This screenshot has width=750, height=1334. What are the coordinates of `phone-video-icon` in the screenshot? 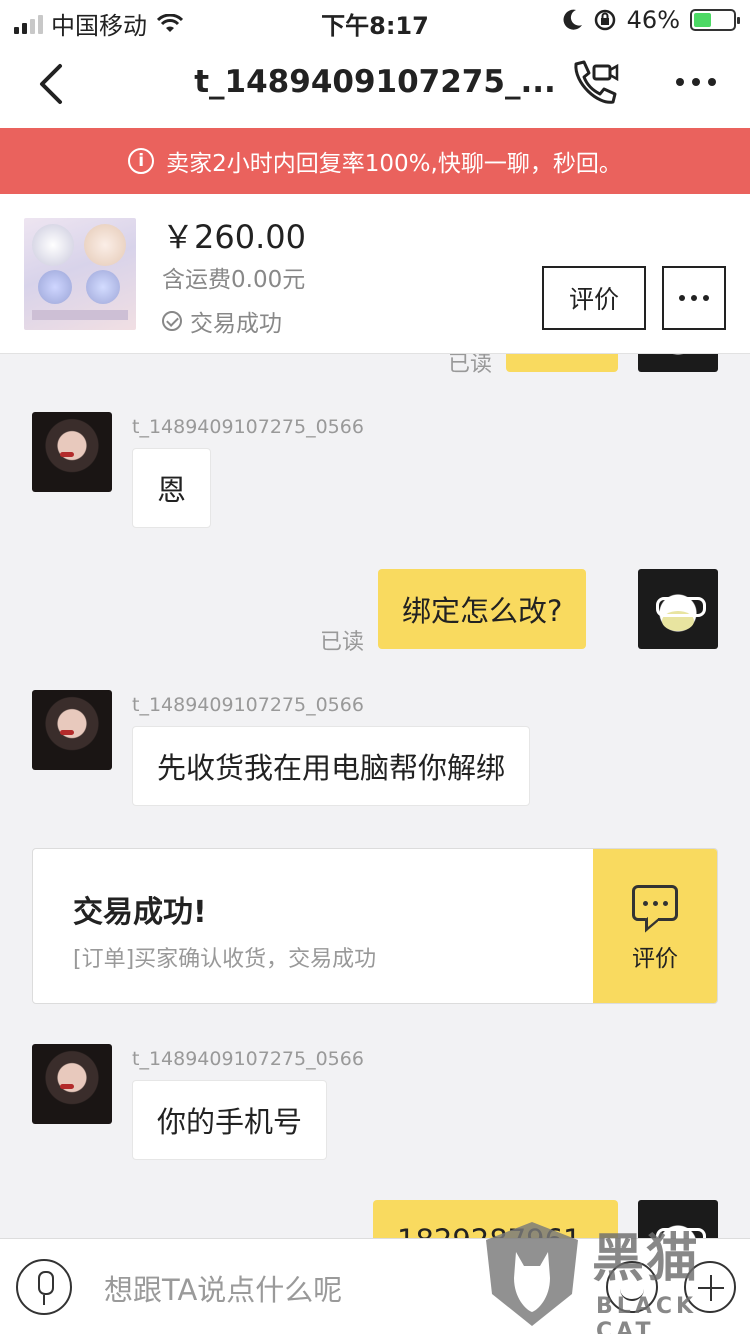 It's located at (594, 83).